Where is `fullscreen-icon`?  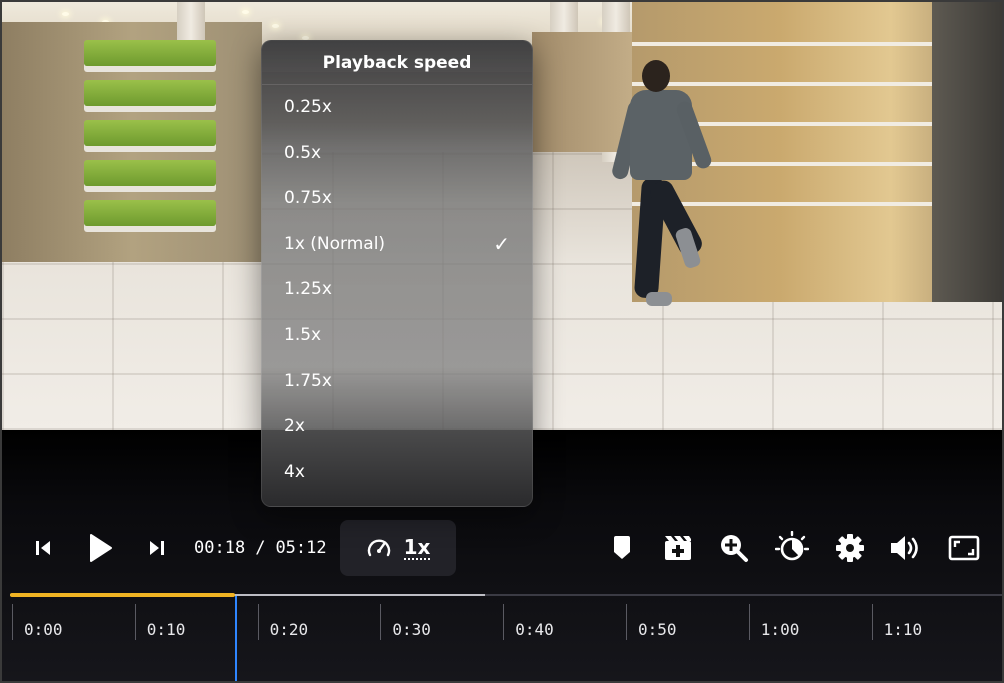
fullscreen-icon is located at coordinates (964, 548).